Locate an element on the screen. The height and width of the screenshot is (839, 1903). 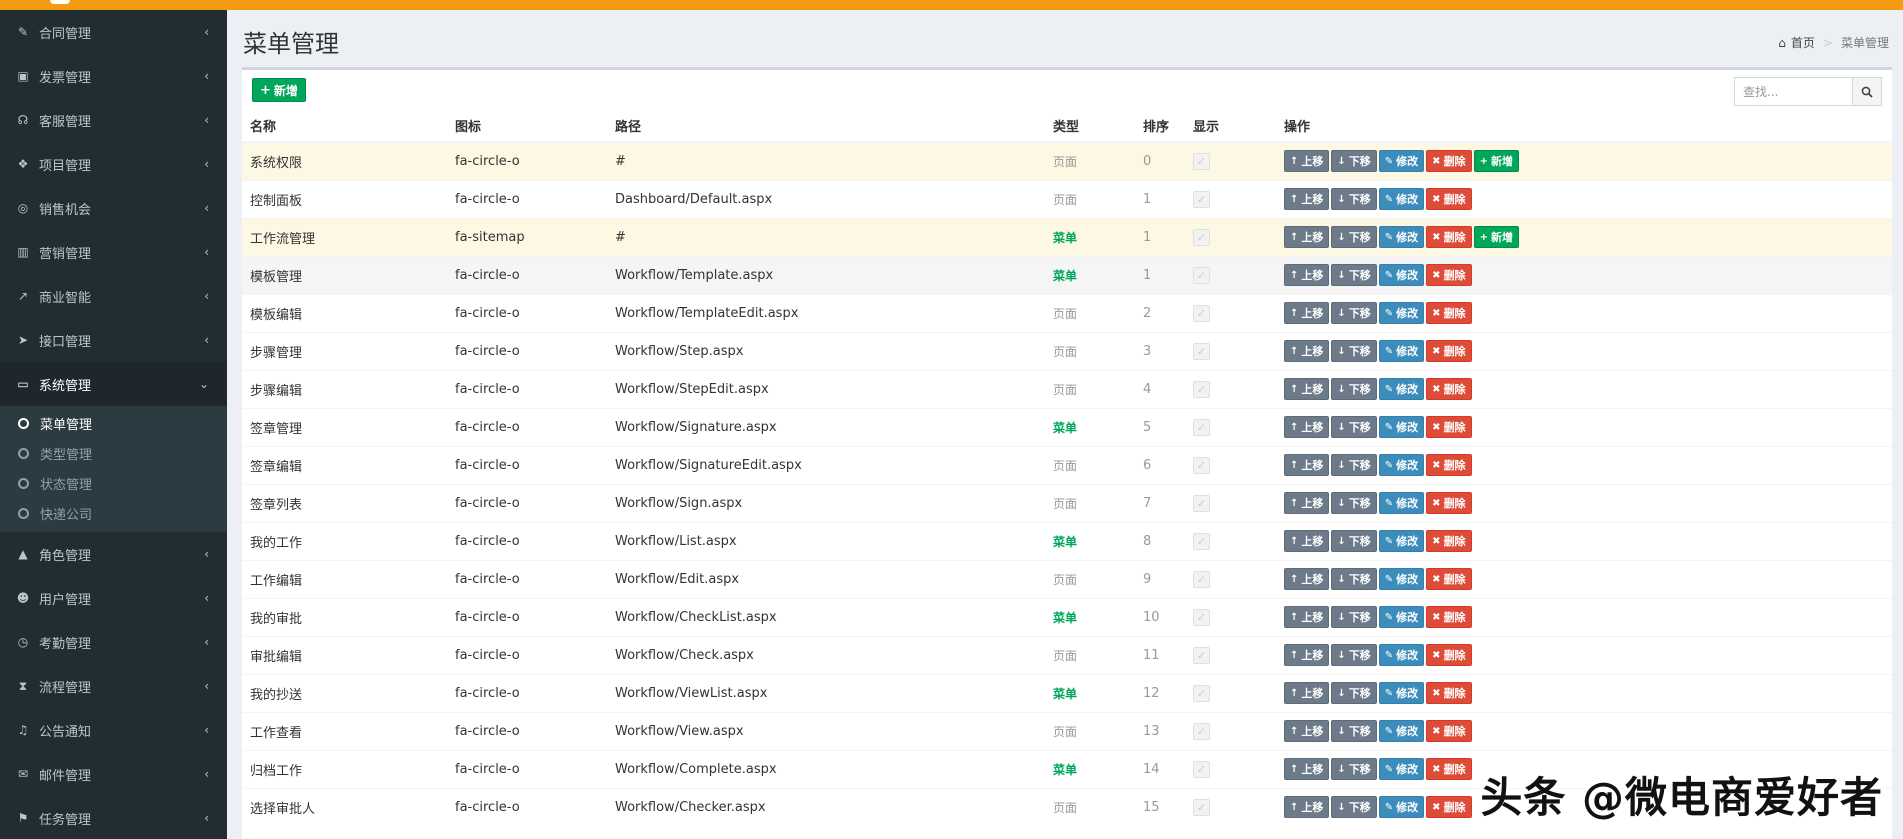
sidebar-item: ✎ 合同管理 ‹ is located at coordinates (113, 32).